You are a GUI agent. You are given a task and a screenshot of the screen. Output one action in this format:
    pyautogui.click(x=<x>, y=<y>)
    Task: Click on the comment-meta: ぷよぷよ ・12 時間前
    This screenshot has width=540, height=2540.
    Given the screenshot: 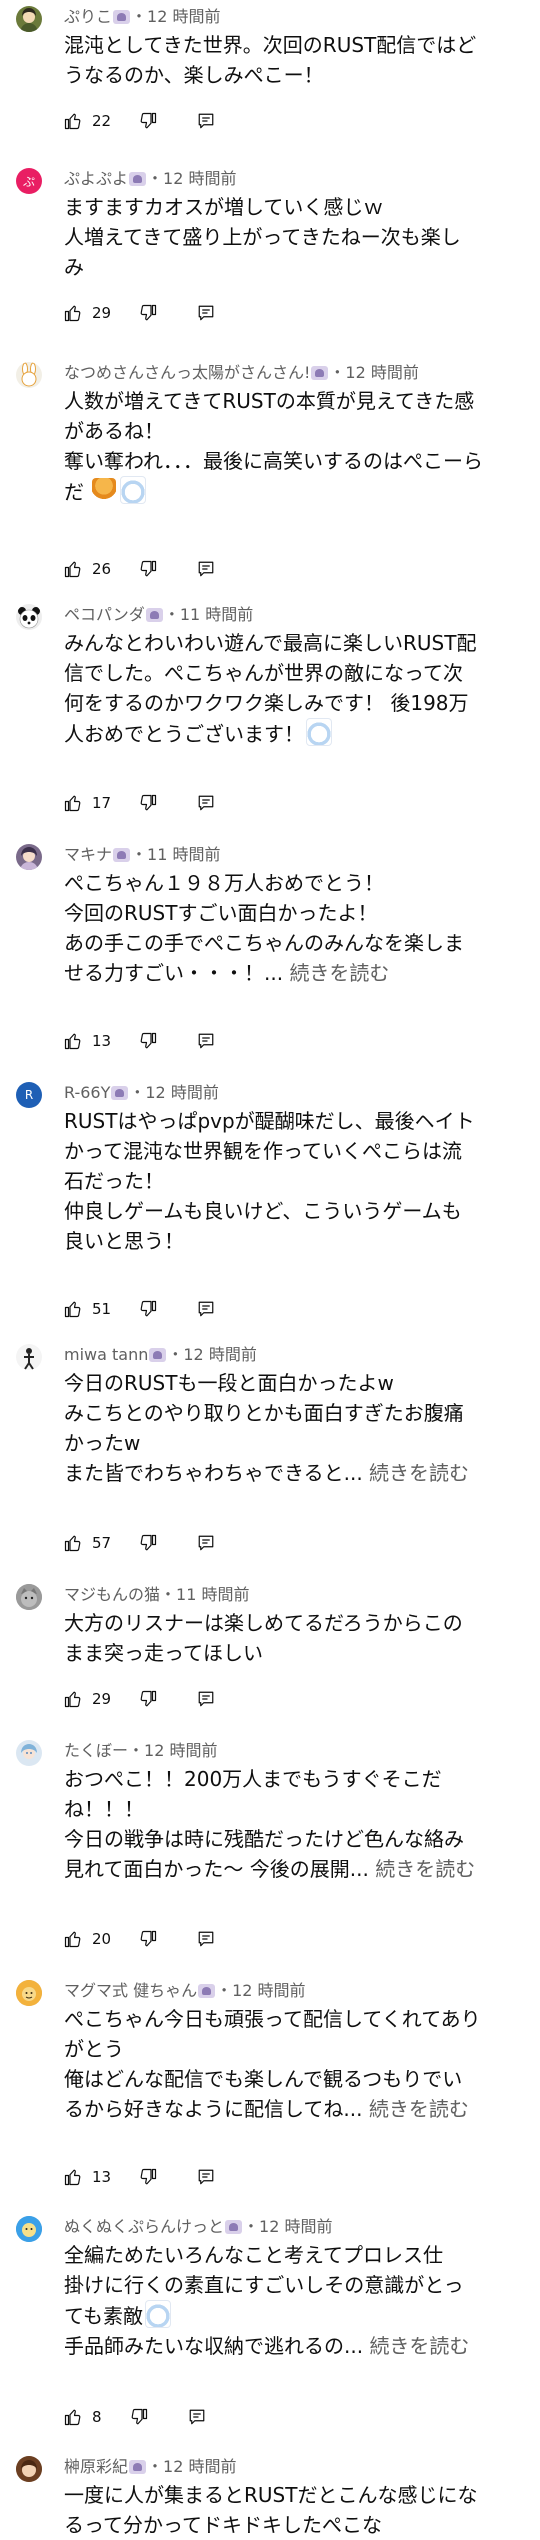 What is the action you would take?
    pyautogui.click(x=295, y=179)
    